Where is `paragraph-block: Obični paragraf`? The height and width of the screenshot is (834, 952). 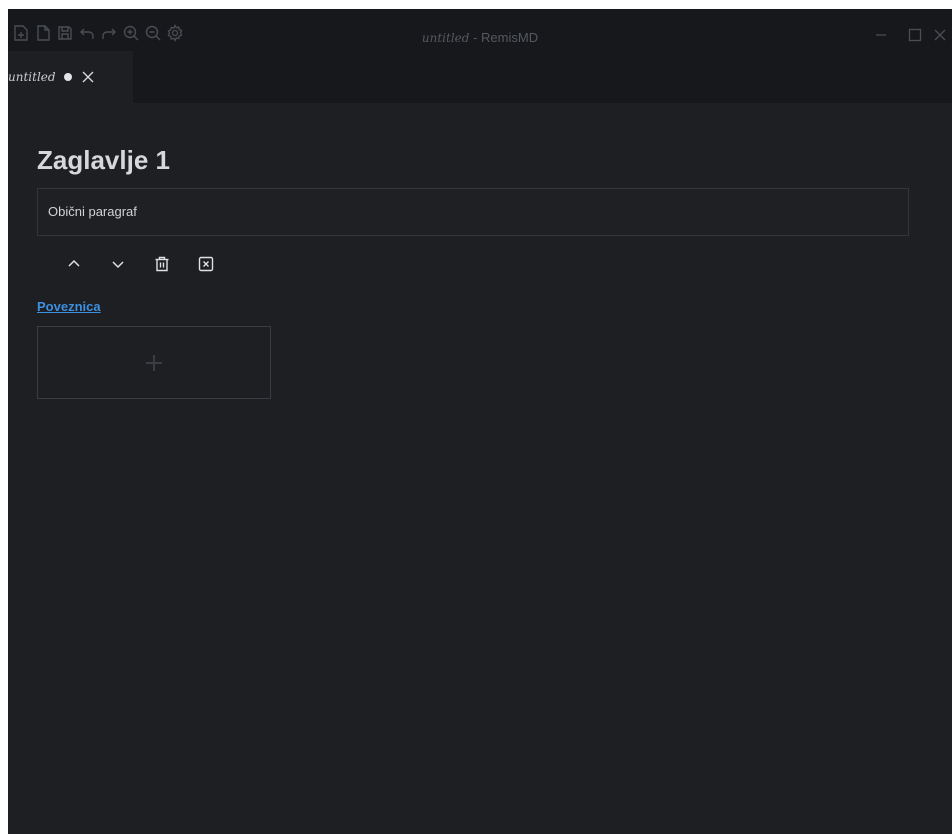
paragraph-block: Obični paragraf is located at coordinates (473, 212).